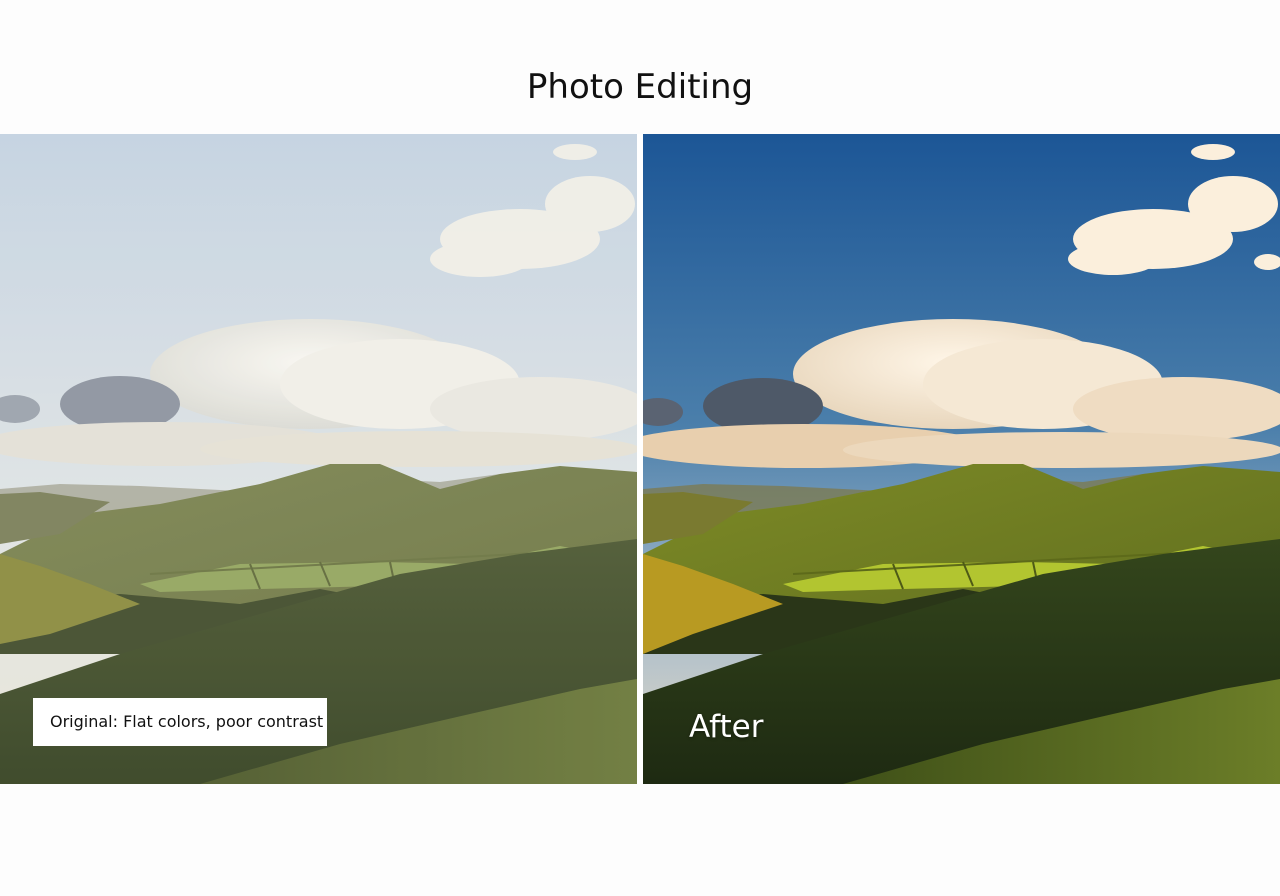 Image resolution: width=1280 pixels, height=896 pixels. I want to click on after-label: After, so click(726, 727).